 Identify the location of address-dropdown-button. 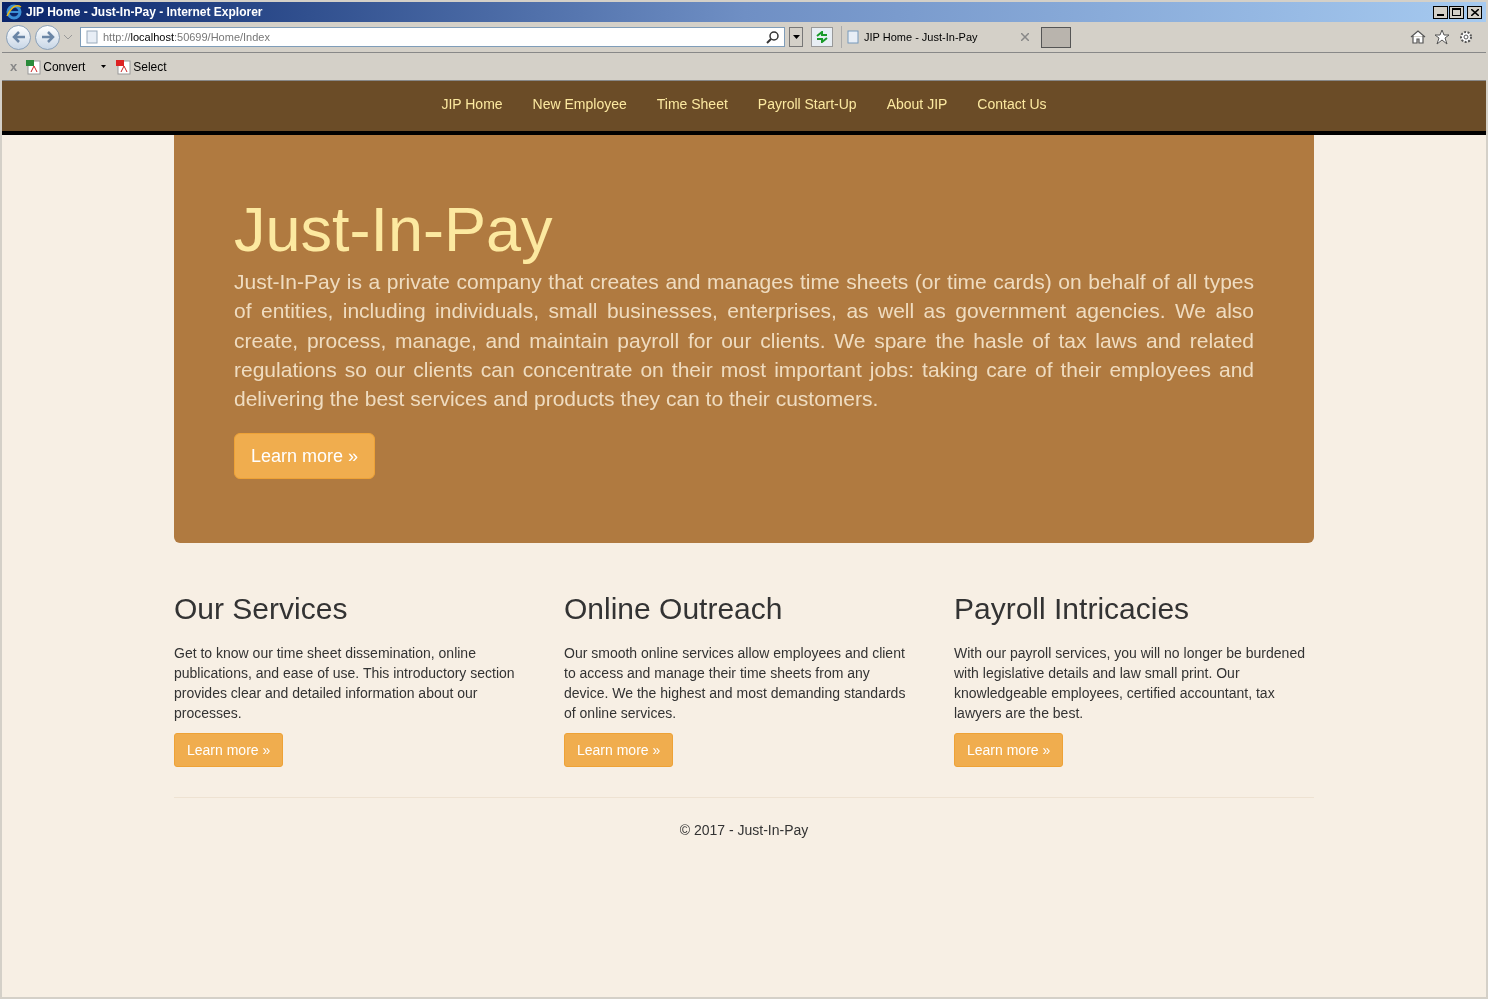
(796, 37).